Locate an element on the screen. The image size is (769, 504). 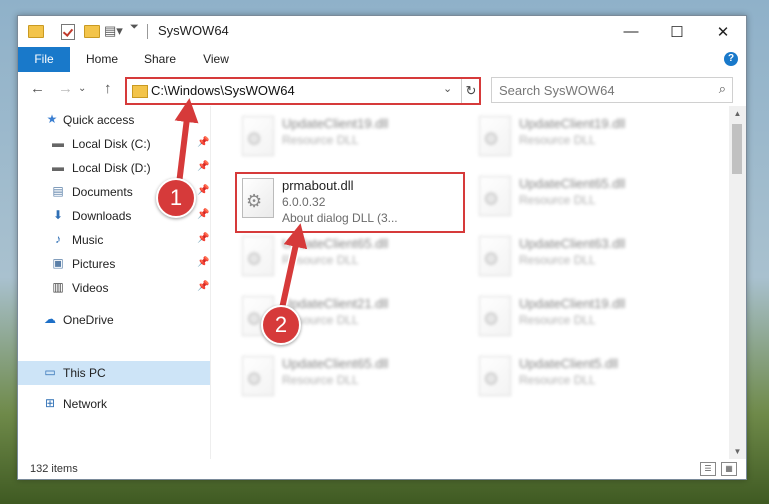
nav-item-quick-access: ★ Quick access is located at coordinates (114, 120).